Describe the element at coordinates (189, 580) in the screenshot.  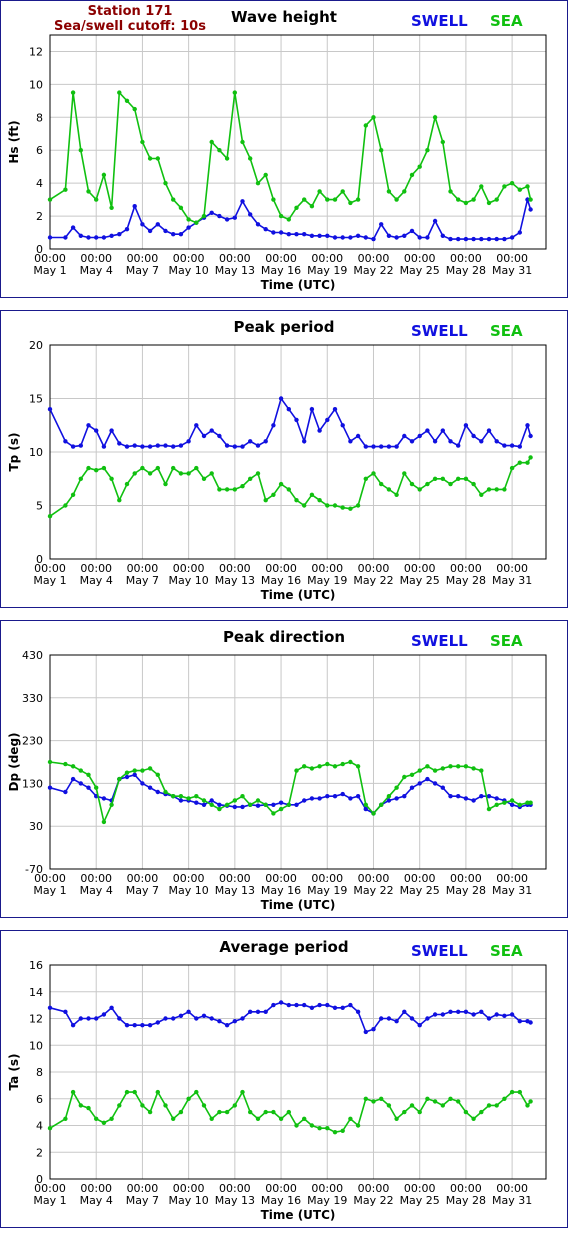
I see `x-tick-date: May 10` at that location.